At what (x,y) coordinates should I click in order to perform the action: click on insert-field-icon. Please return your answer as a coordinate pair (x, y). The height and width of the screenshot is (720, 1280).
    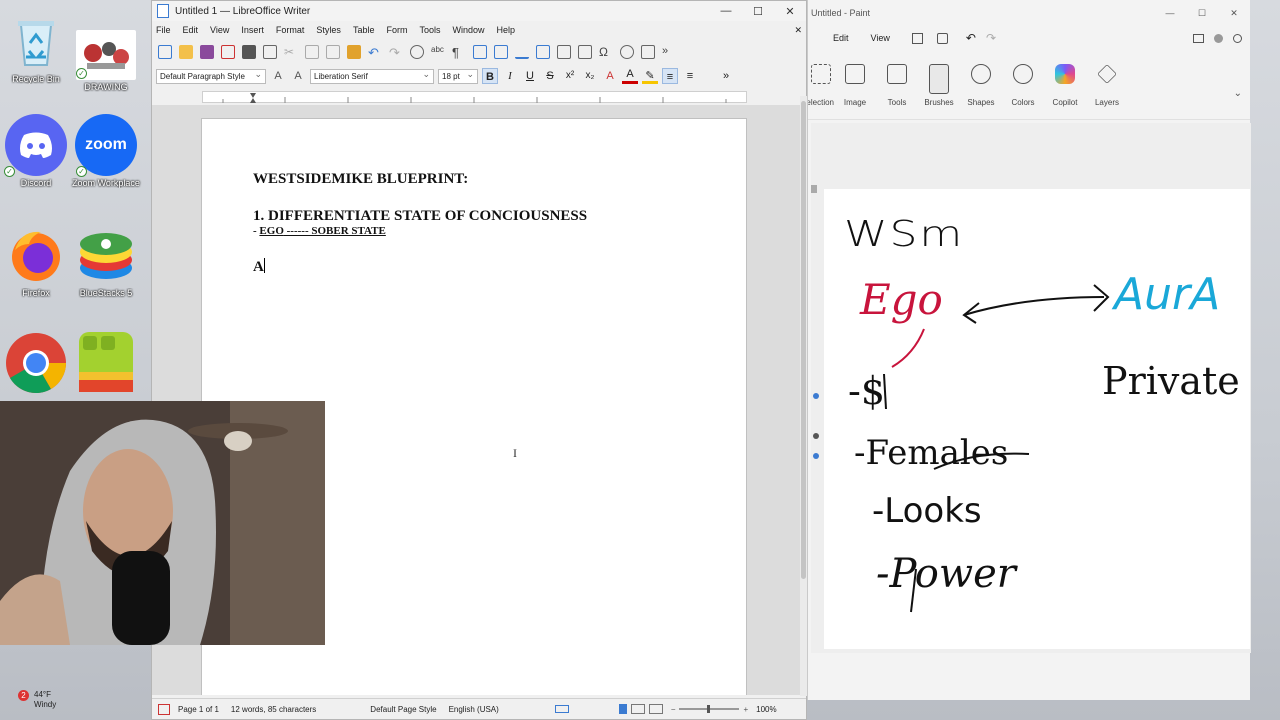
    Looking at the image, I should click on (585, 52).